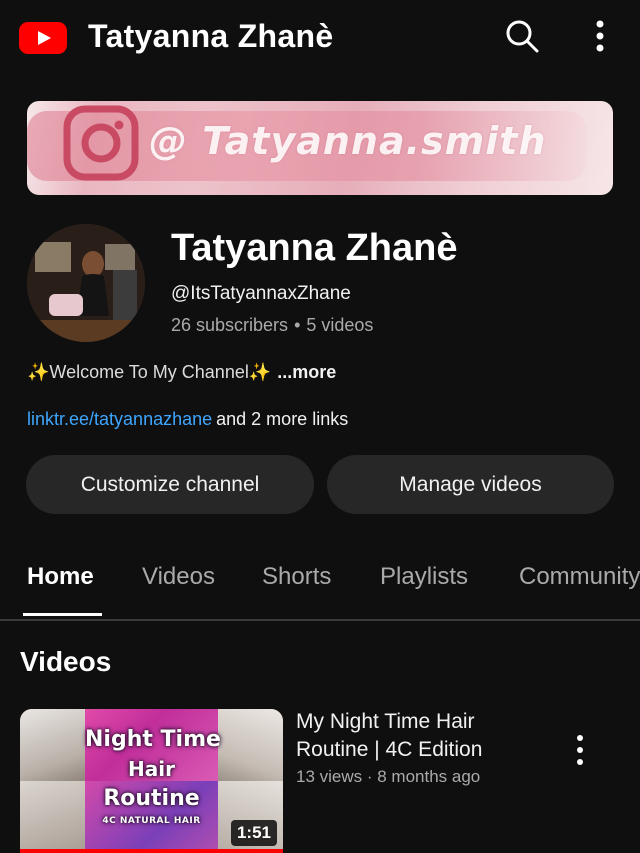  I want to click on channel-tabs: Home Videos Shorts Playlists Community, so click(320, 588).